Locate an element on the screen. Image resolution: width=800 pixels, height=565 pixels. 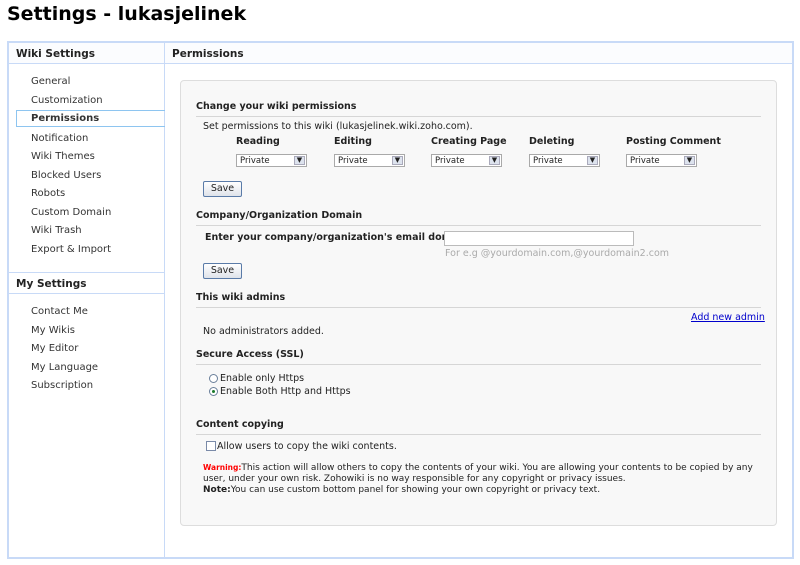
sidebar-item-contact-me: Contact Me is located at coordinates (59, 311).